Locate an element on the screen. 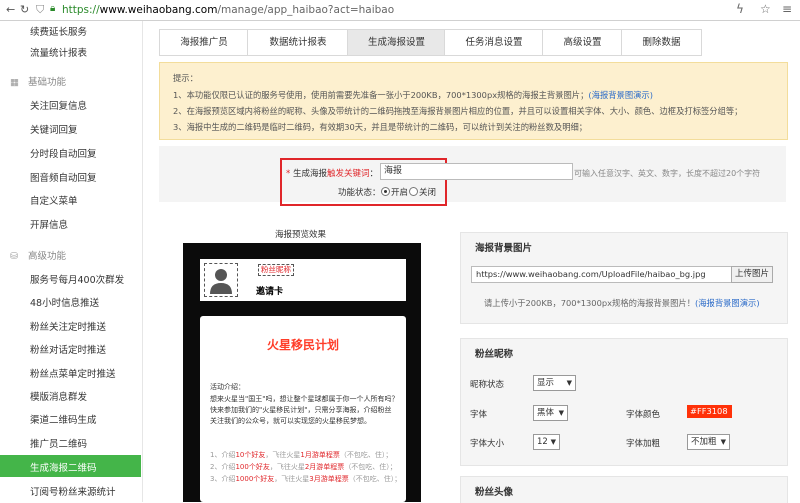 The height and width of the screenshot is (503, 800). poster-header-card: 粉丝昵称 邀请卡 is located at coordinates (303, 280).